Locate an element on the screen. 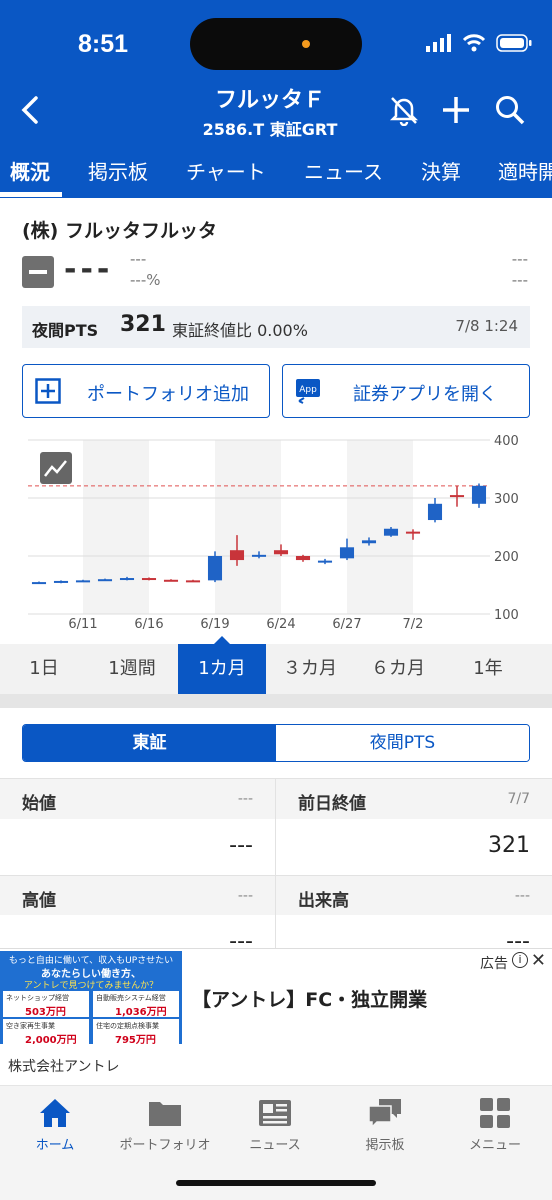 This screenshot has height=1200, width=552. svg-text: App is located at coordinates (308, 390).